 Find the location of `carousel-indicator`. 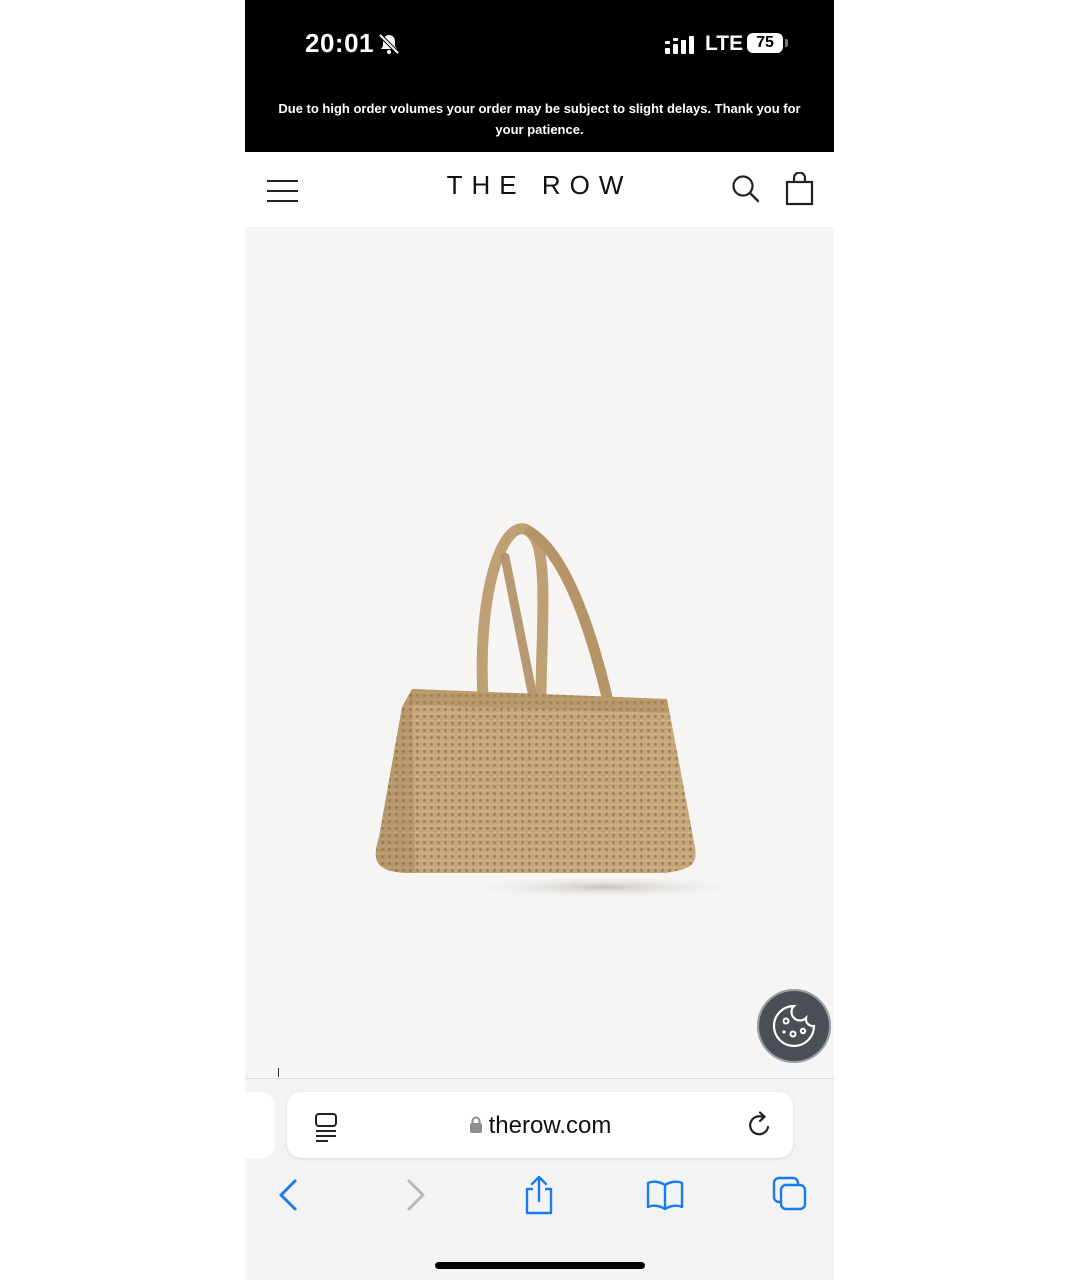

carousel-indicator is located at coordinates (278, 1072).